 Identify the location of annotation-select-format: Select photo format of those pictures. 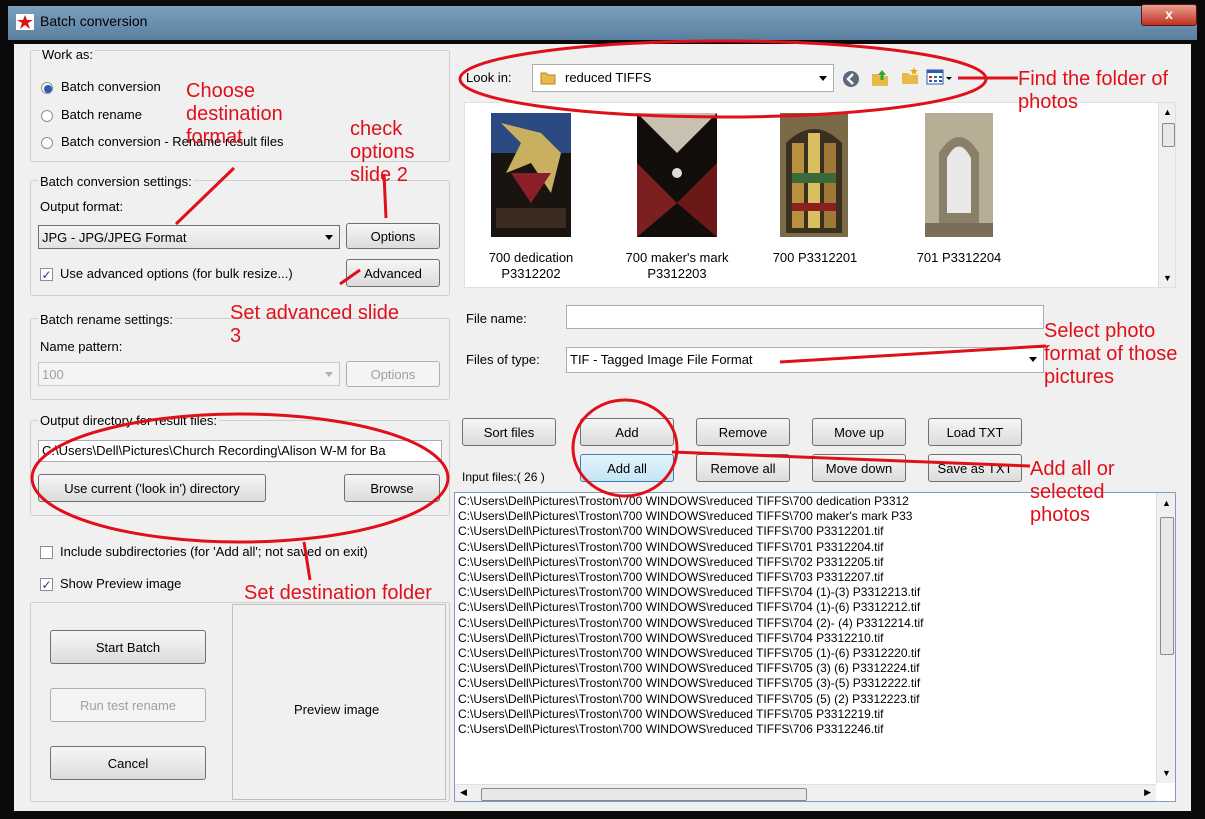
(1111, 354).